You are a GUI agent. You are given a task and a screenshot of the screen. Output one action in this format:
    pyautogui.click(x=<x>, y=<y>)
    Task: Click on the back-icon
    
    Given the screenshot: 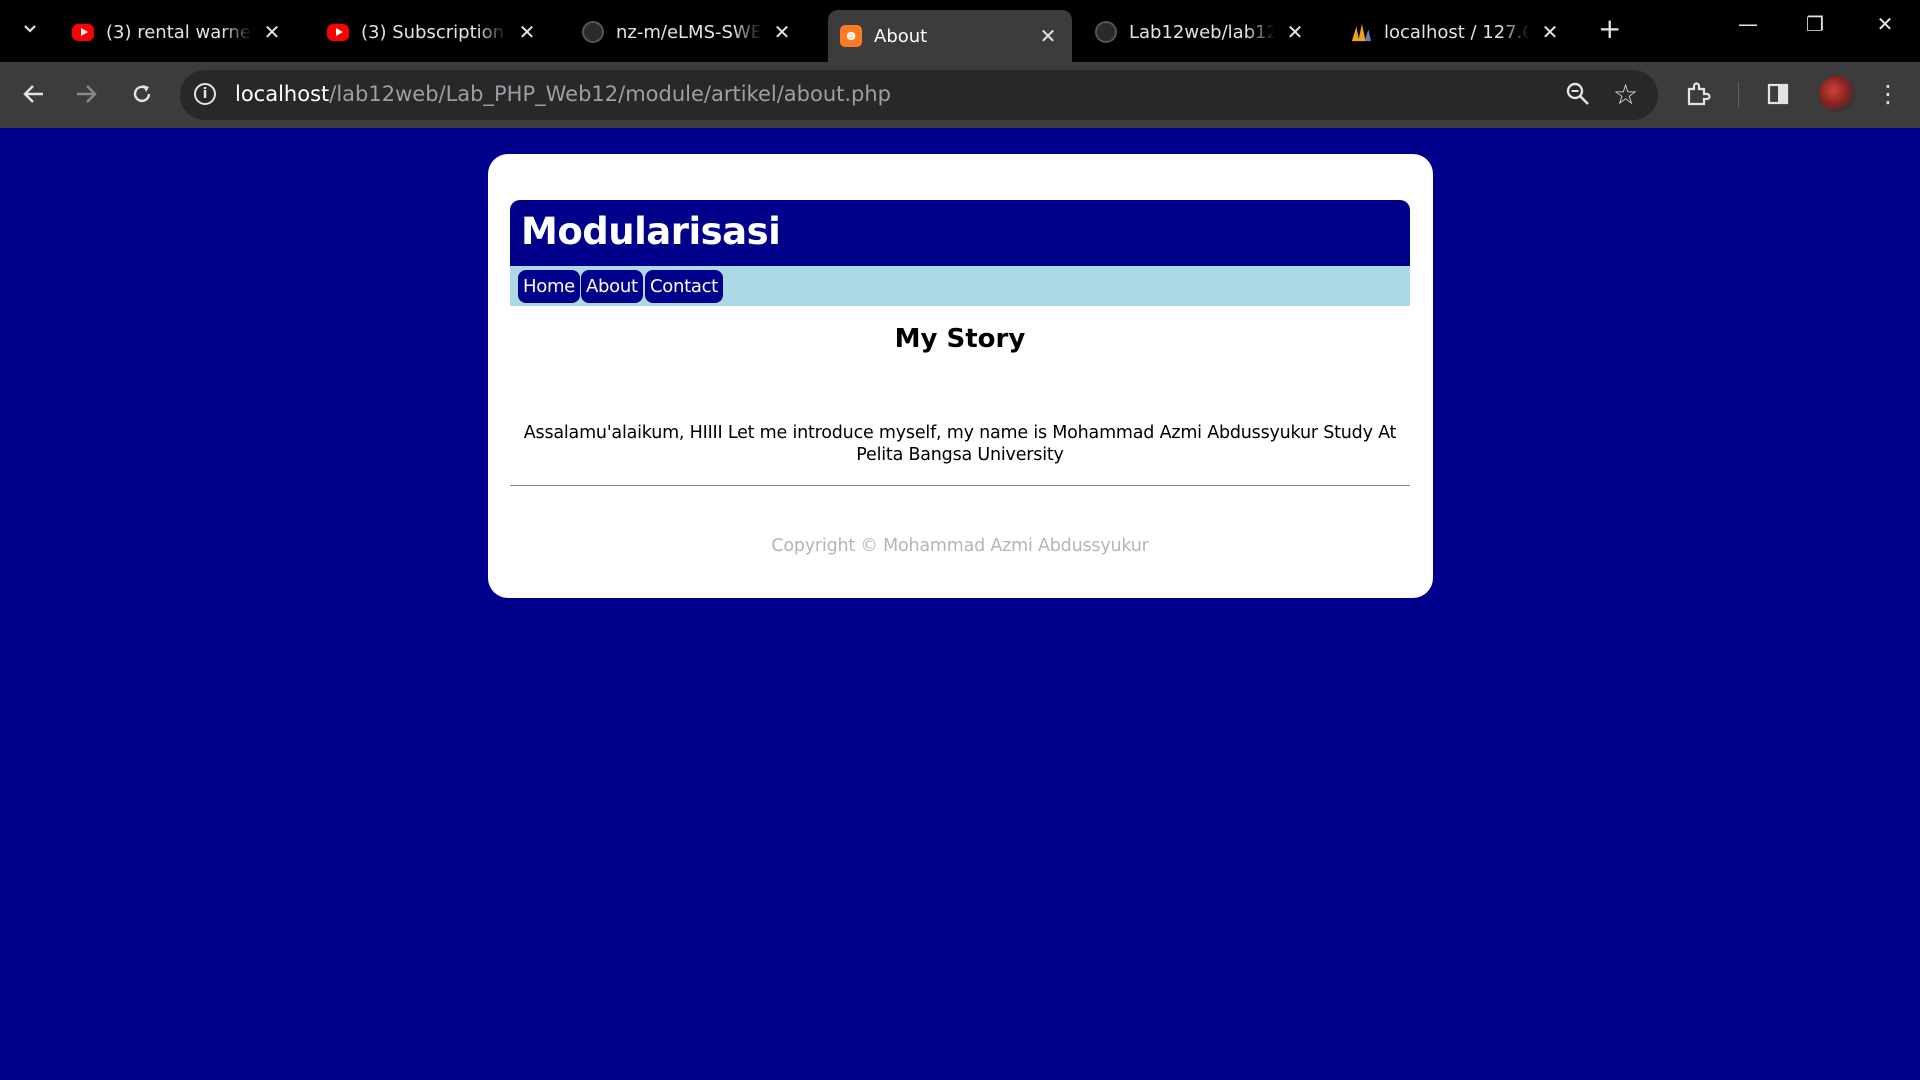 What is the action you would take?
    pyautogui.click(x=34, y=94)
    